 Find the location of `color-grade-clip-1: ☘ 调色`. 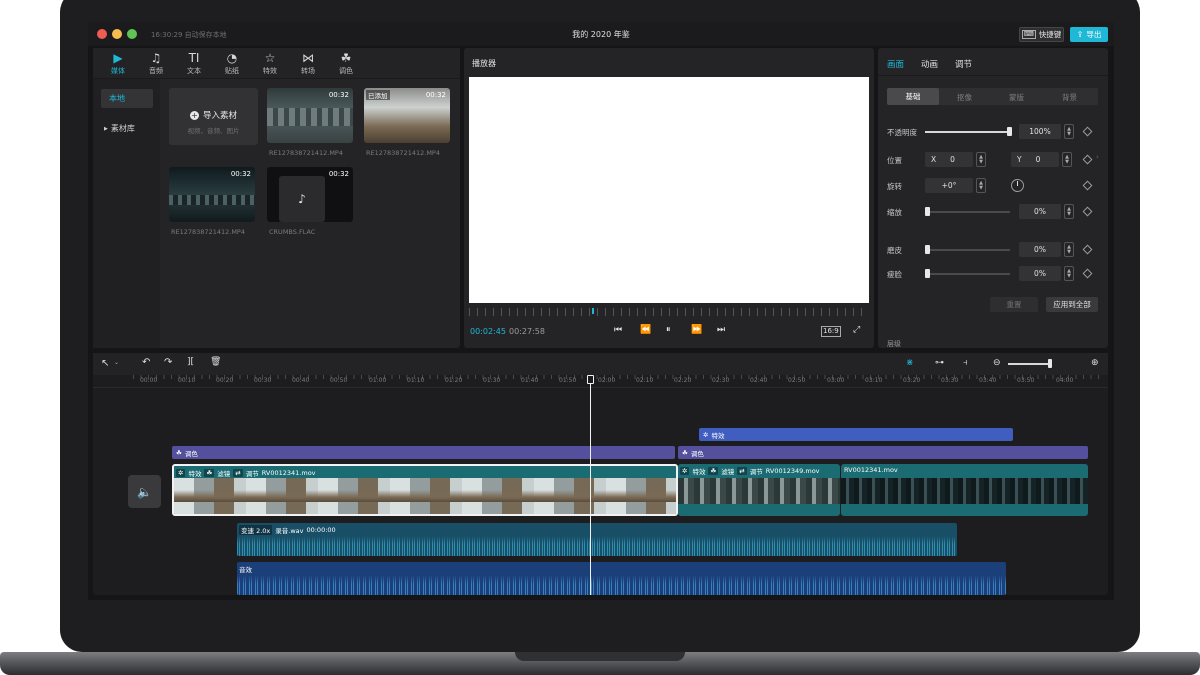

color-grade-clip-1: ☘ 调色 is located at coordinates (423, 452).